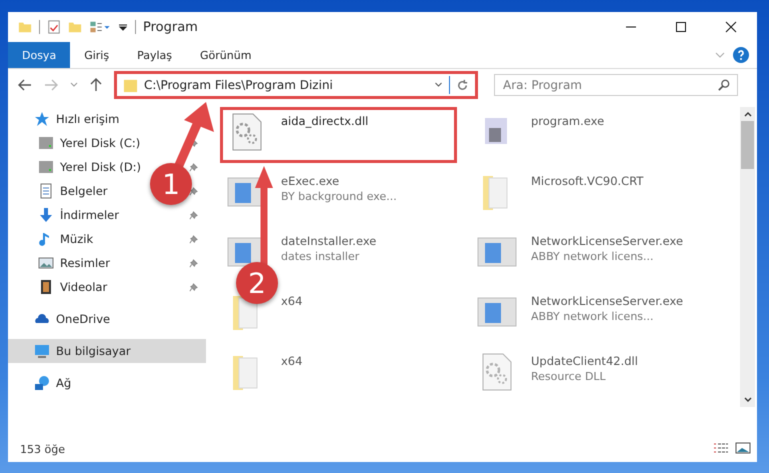 The height and width of the screenshot is (473, 769). Describe the element at coordinates (77, 119) in the screenshot. I see `sidebar-item: Hızlı erişim` at that location.